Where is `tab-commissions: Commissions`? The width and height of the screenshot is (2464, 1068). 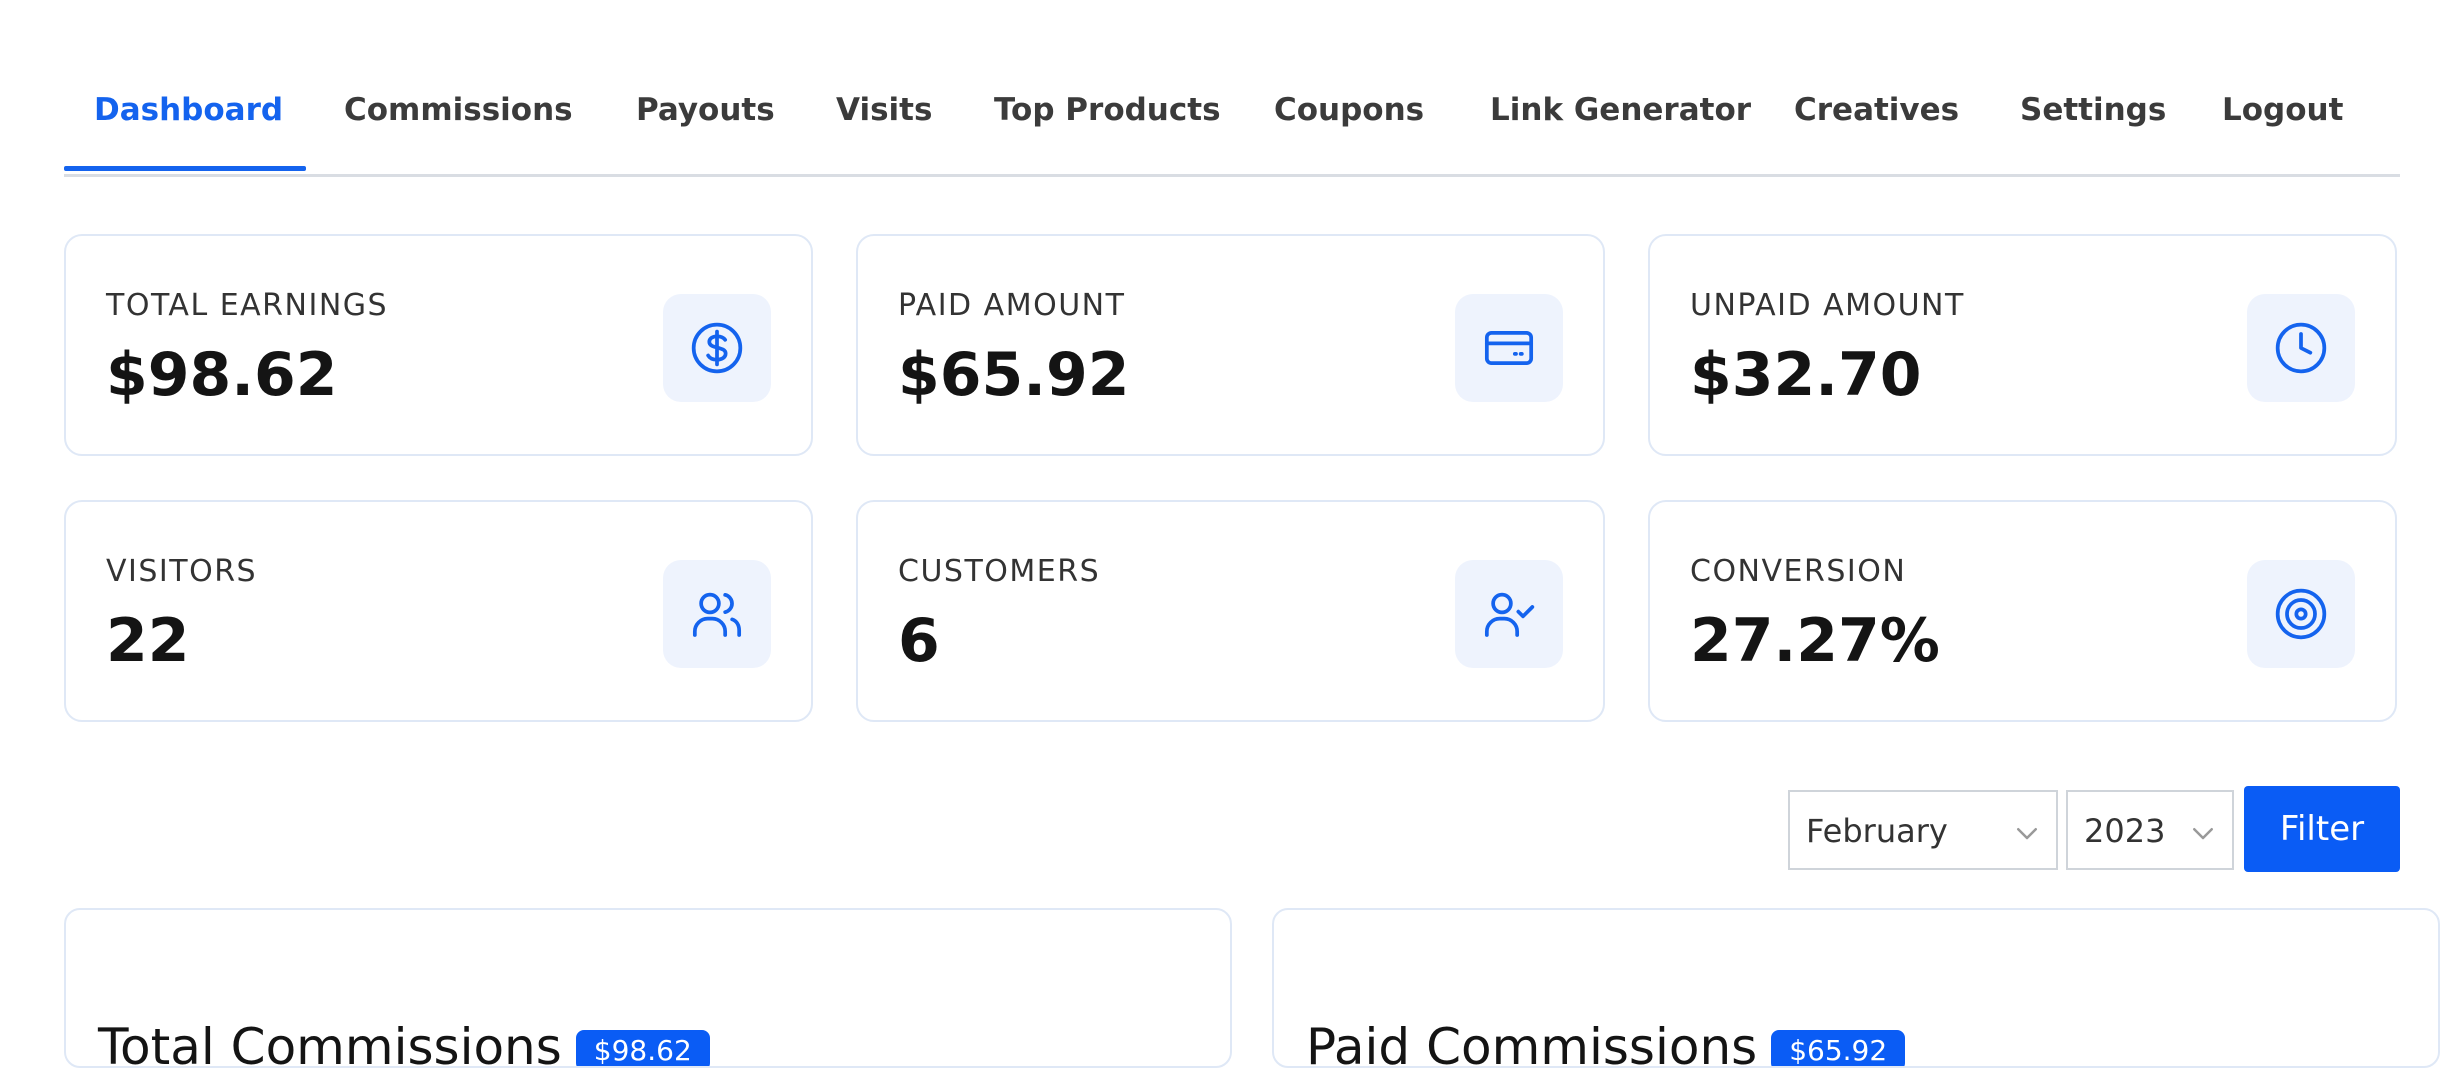
tab-commissions: Commissions is located at coordinates (458, 110).